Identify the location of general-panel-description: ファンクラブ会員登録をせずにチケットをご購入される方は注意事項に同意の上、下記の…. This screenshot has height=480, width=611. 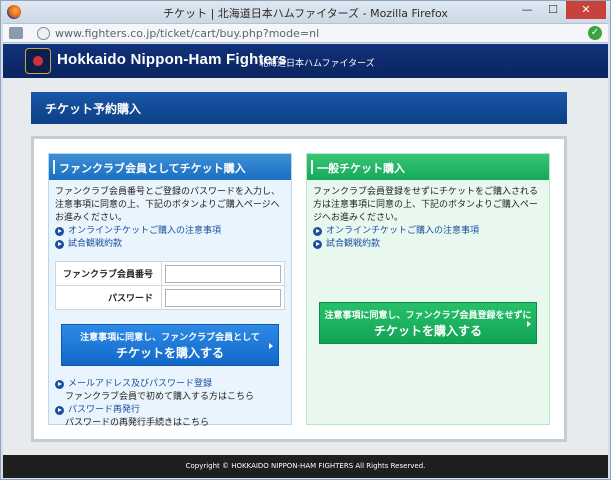
(426, 205).